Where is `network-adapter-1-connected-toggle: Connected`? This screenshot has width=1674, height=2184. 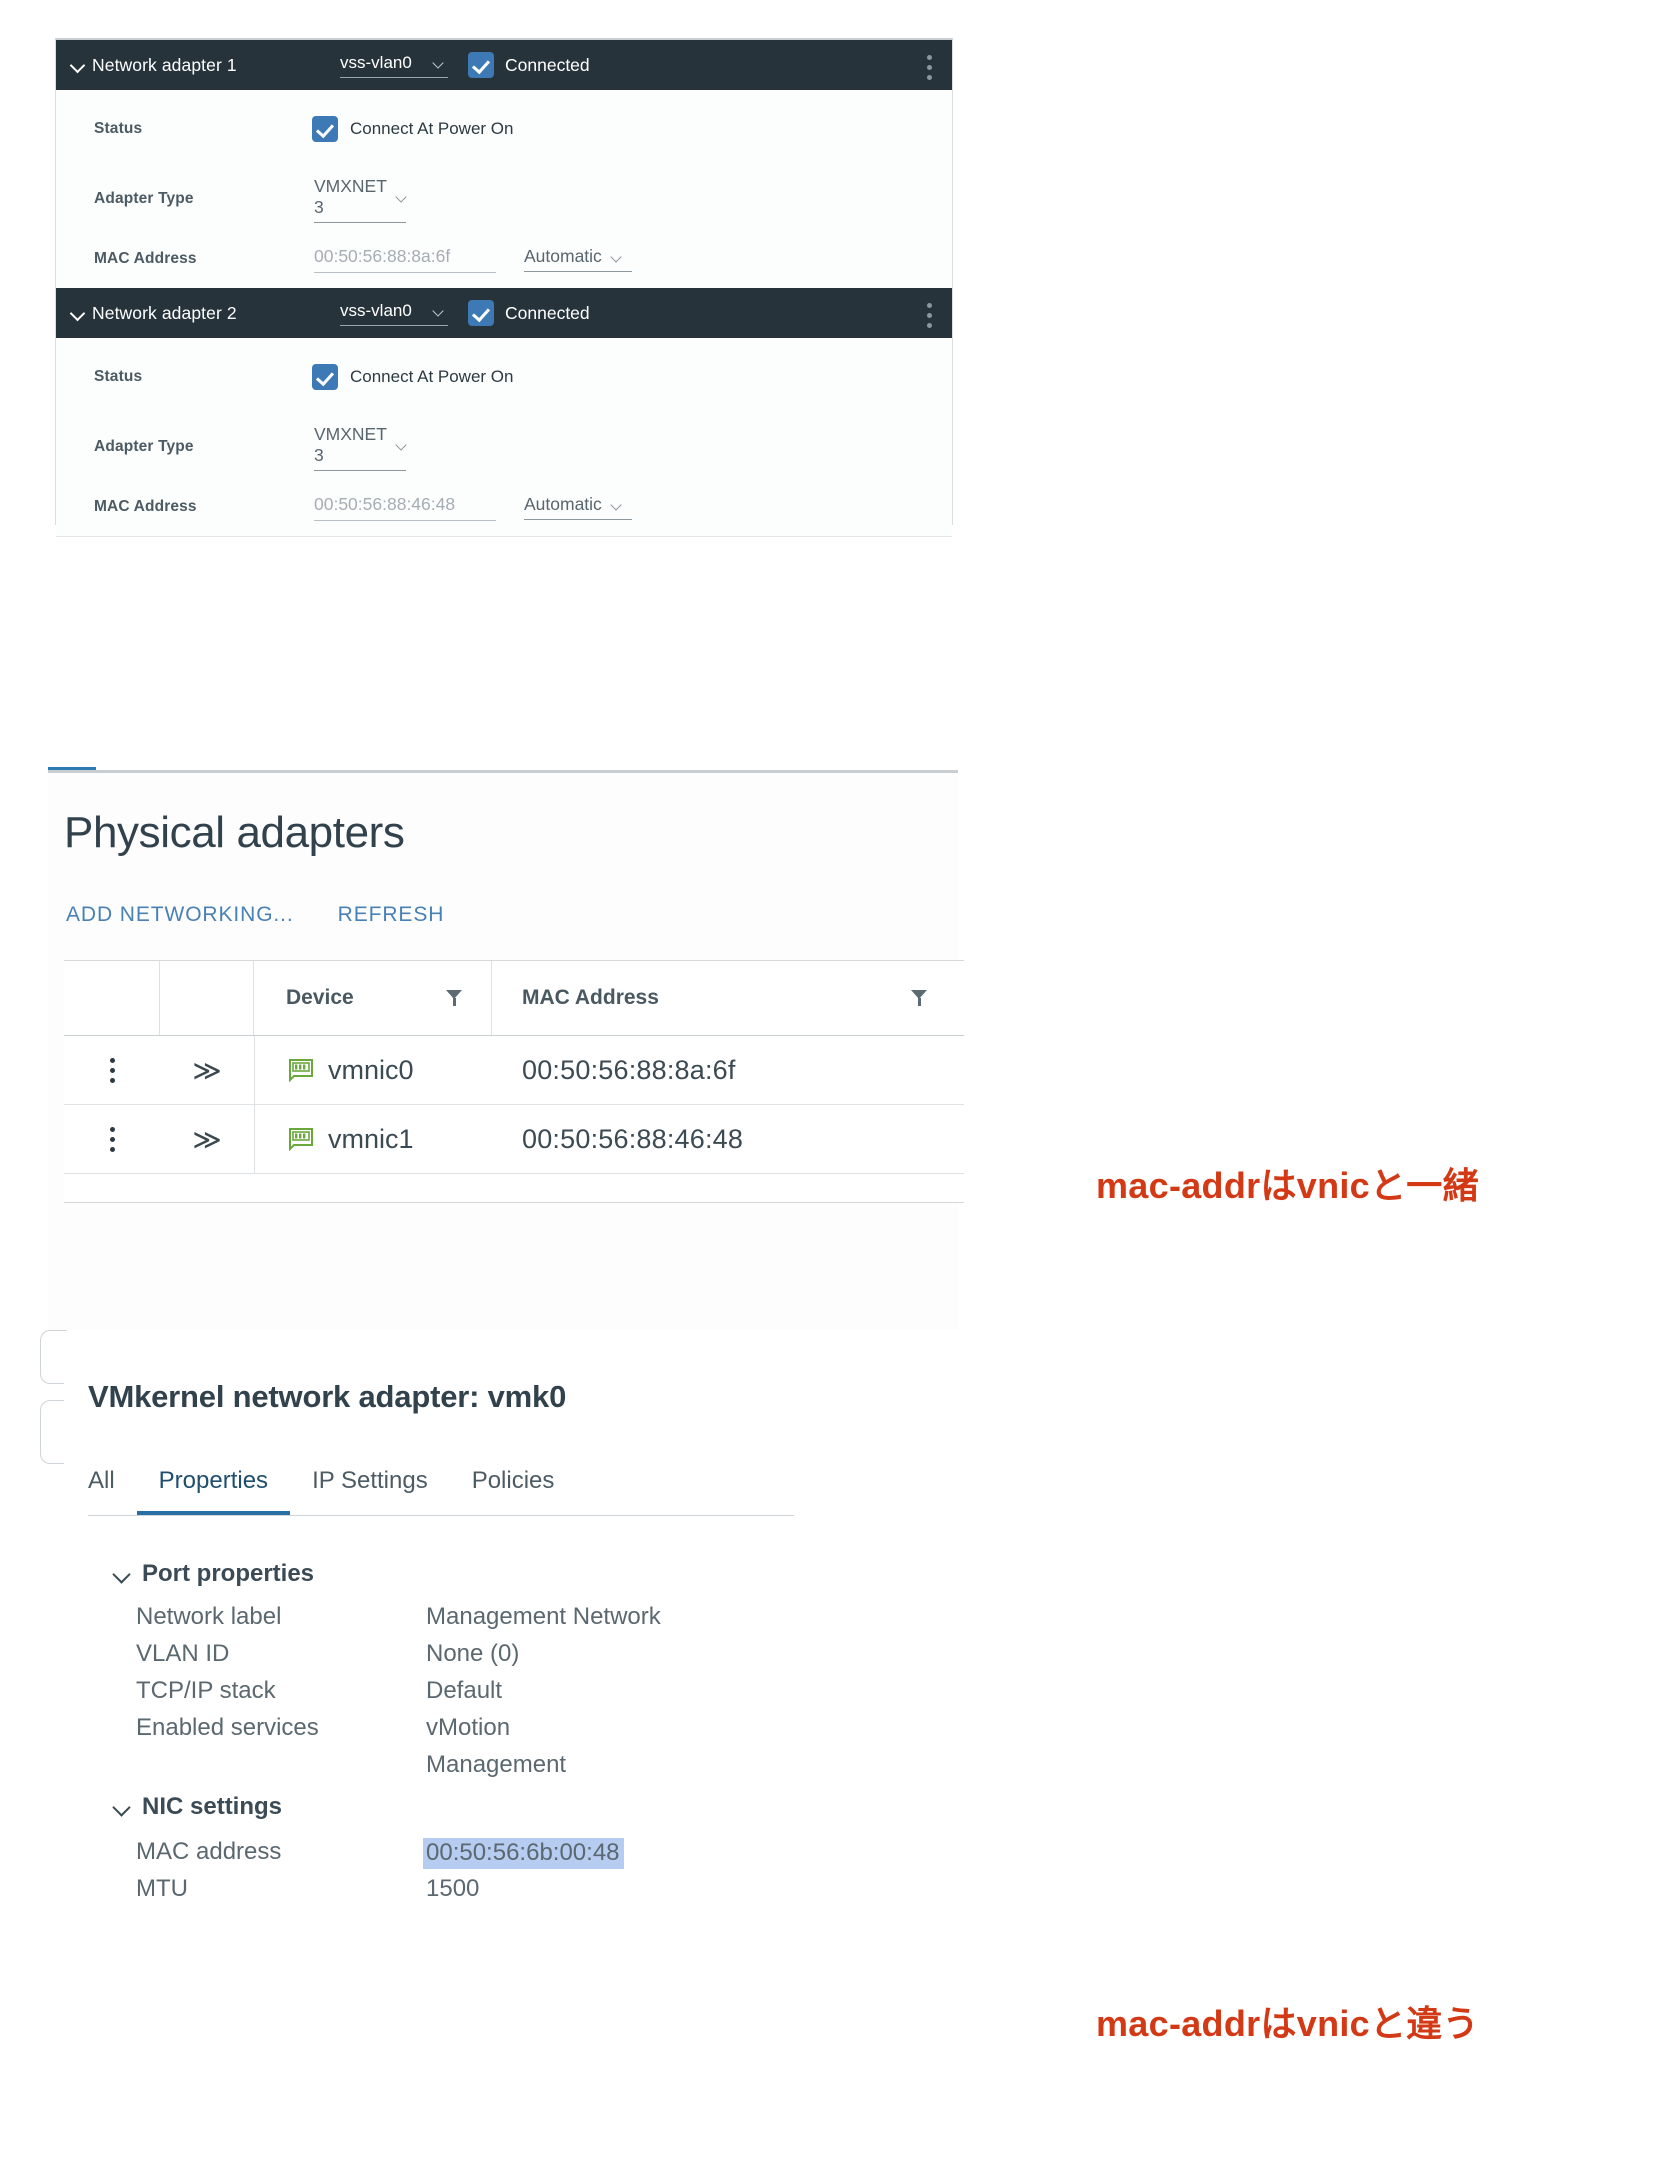
network-adapter-1-connected-toggle: Connected is located at coordinates (529, 65).